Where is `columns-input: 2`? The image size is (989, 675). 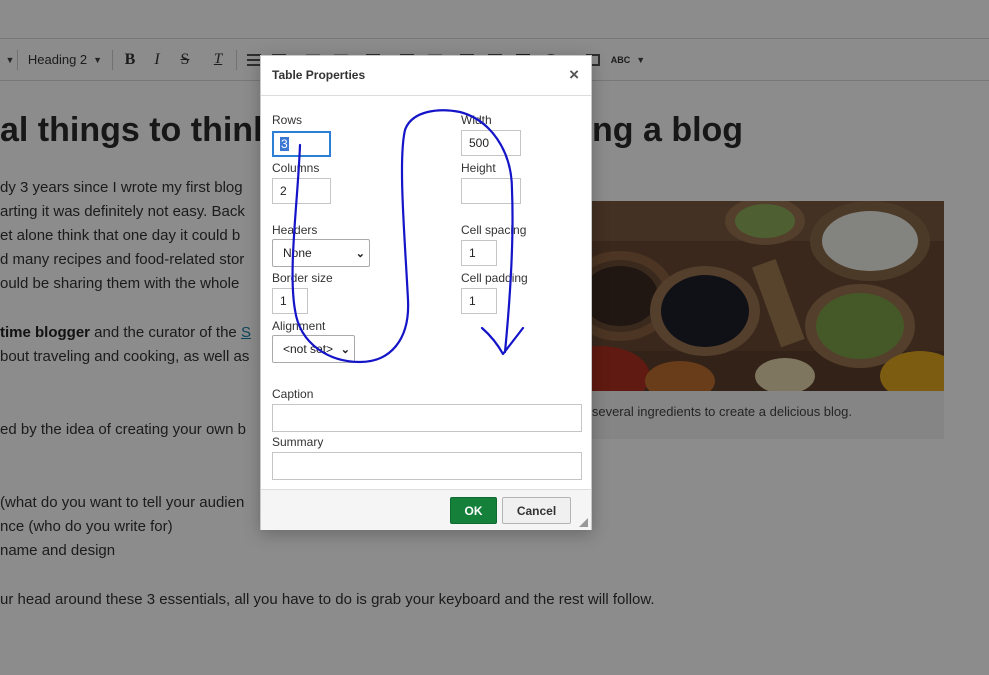
columns-input: 2 is located at coordinates (301, 191).